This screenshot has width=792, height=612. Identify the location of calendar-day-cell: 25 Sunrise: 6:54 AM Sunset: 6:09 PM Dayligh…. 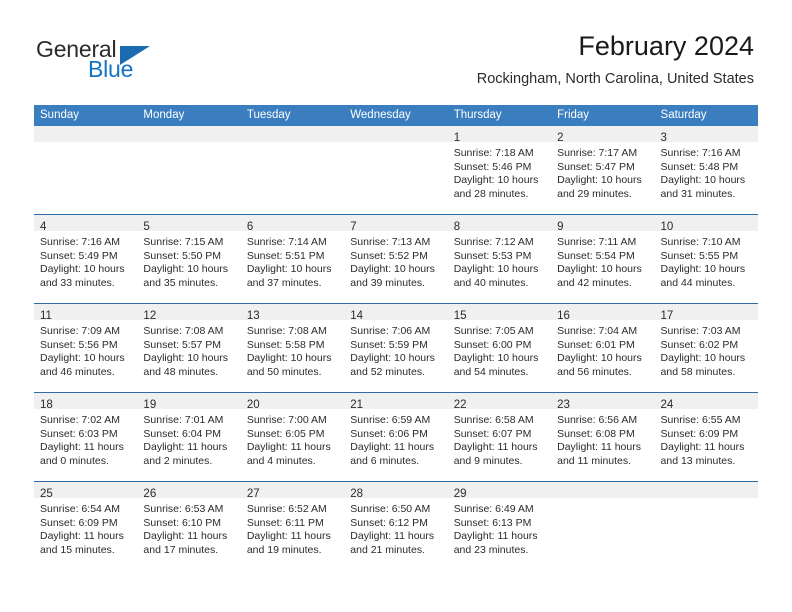
(86, 526).